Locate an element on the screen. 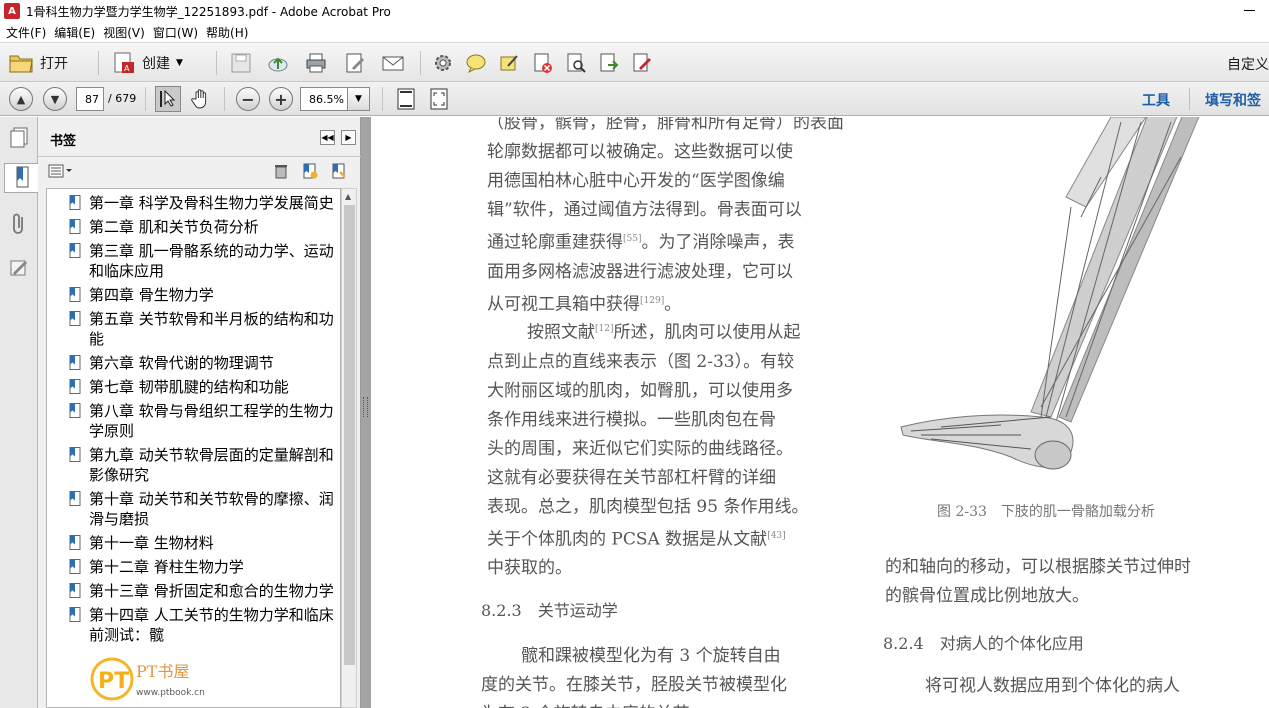 This screenshot has width=1269, height=708. search-document-icon is located at coordinates (576, 63).